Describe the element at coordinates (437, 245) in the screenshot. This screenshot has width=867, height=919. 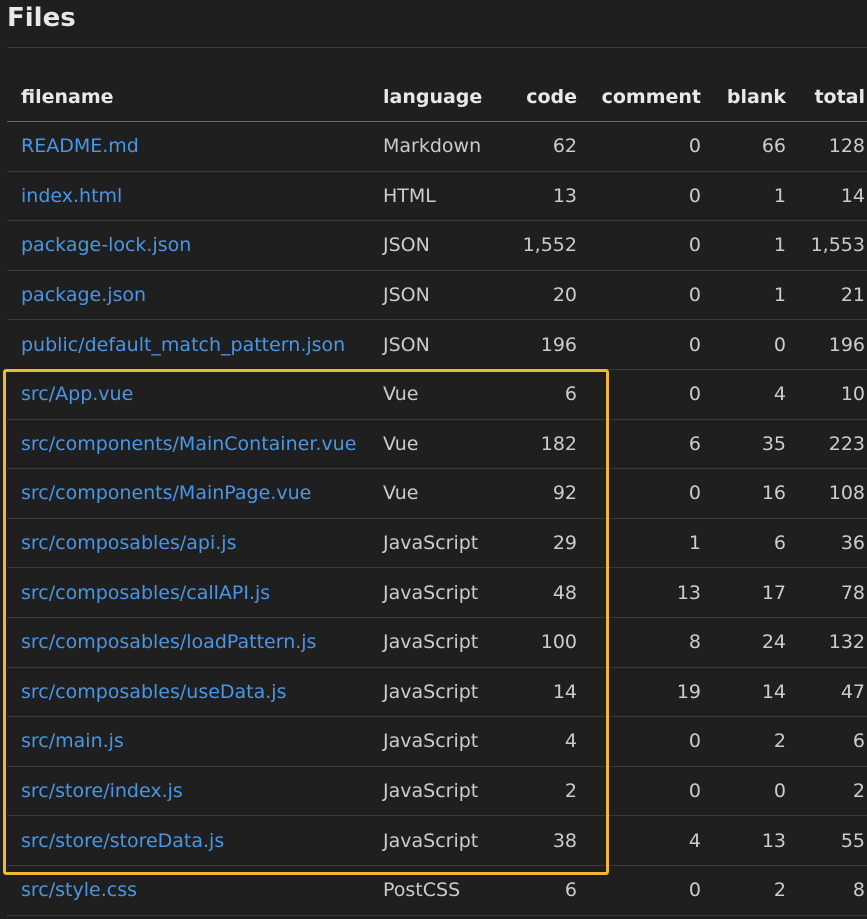
I see `table-row: package-lock.json JSON 1,552 0 1 1,553` at that location.